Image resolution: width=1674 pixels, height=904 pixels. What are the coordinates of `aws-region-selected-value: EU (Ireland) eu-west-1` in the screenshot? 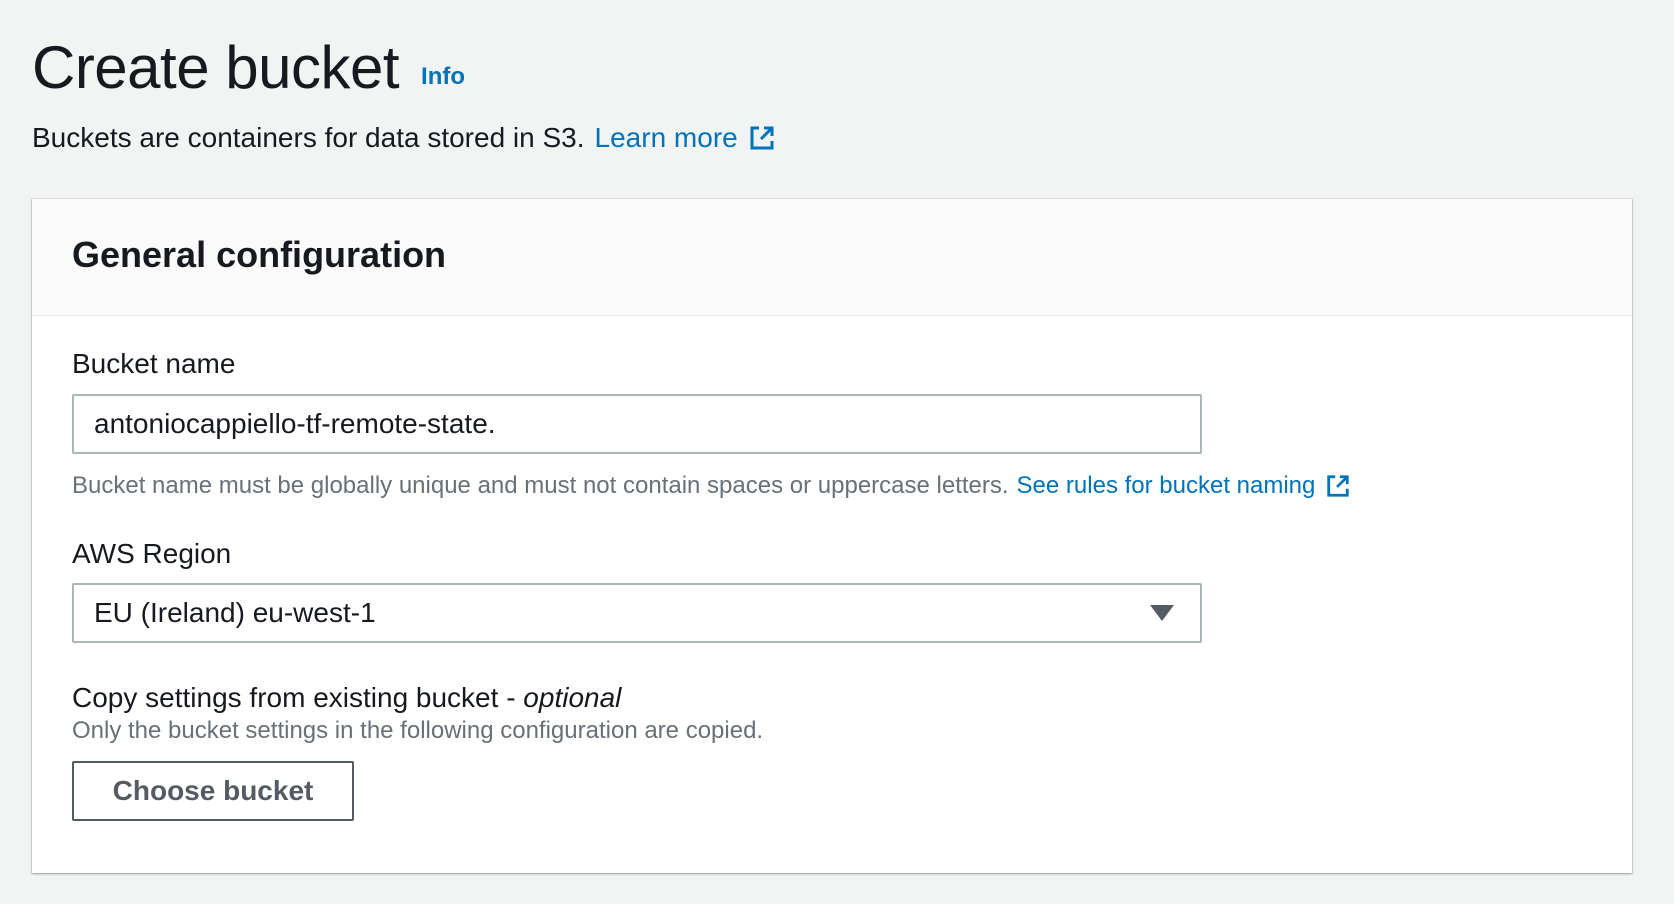 It's located at (235, 612).